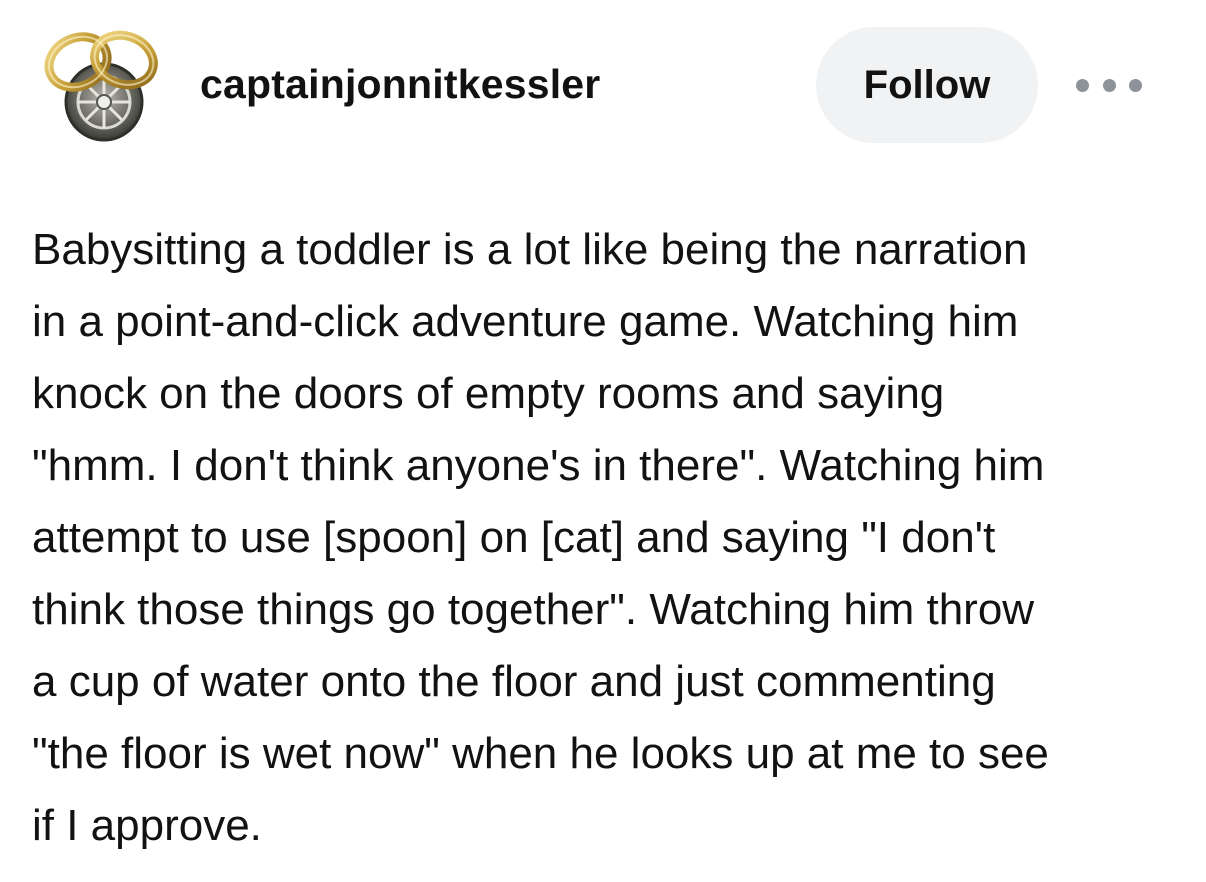 Image resolution: width=1206 pixels, height=882 pixels. I want to click on gold-rings-wheel-icon, so click(101, 86).